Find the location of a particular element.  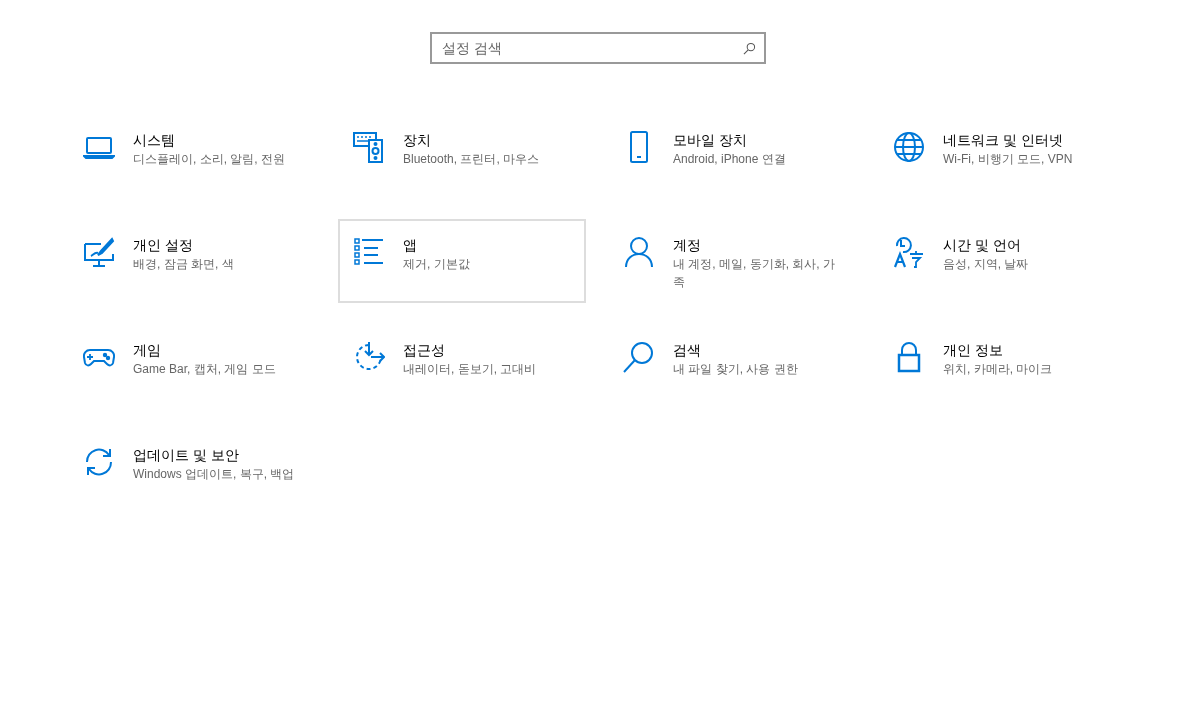

category-title: 검색 is located at coordinates (687, 350).